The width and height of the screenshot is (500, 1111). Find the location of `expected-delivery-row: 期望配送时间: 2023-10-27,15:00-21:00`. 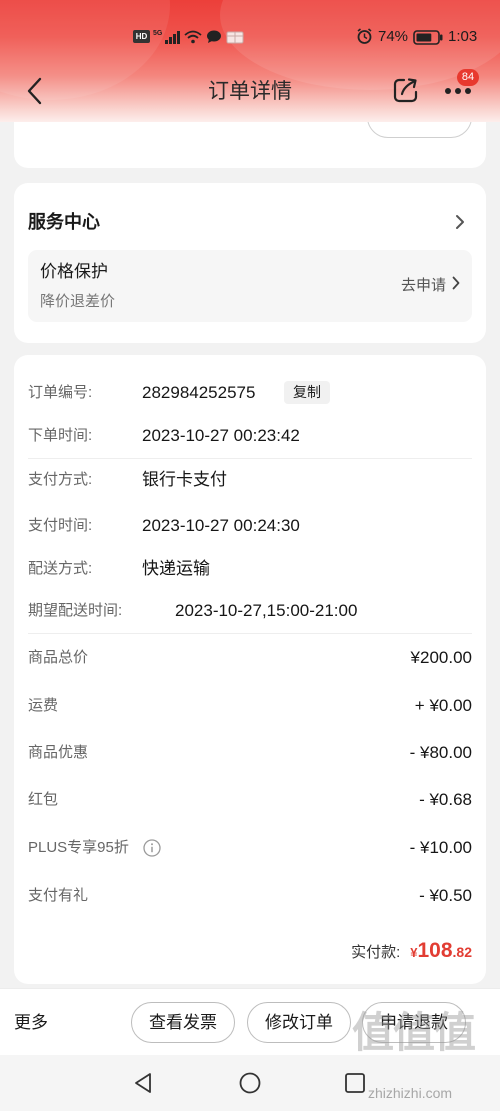

expected-delivery-row: 期望配送时间: 2023-10-27,15:00-21:00 is located at coordinates (250, 611).